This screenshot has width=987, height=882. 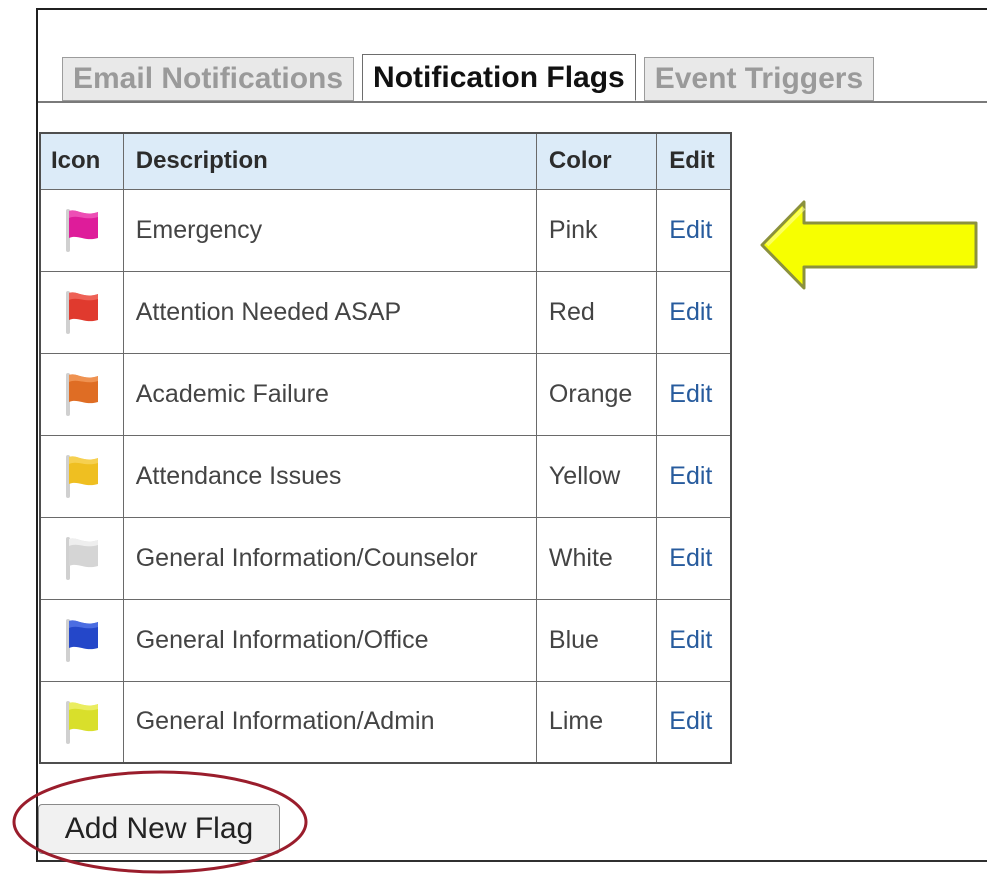 What do you see at coordinates (329, 558) in the screenshot?
I see `description-cell: General Information/Counselor` at bounding box center [329, 558].